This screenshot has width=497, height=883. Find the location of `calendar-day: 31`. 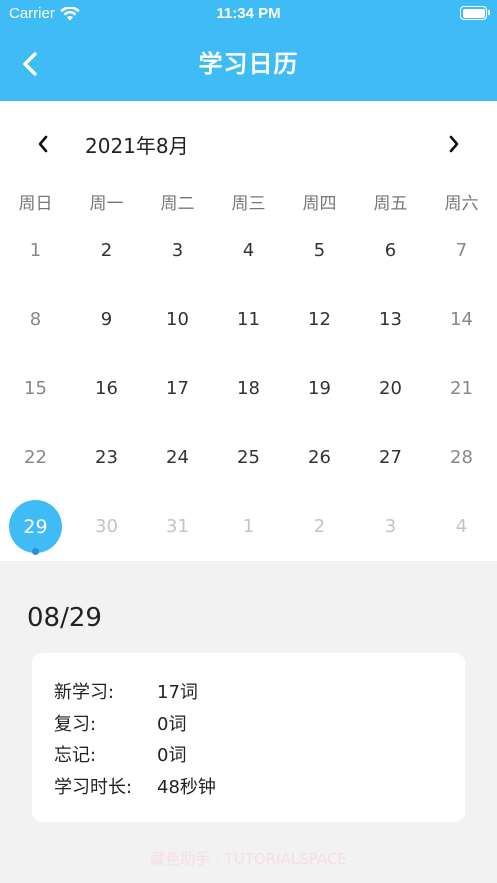

calendar-day: 31 is located at coordinates (177, 526).